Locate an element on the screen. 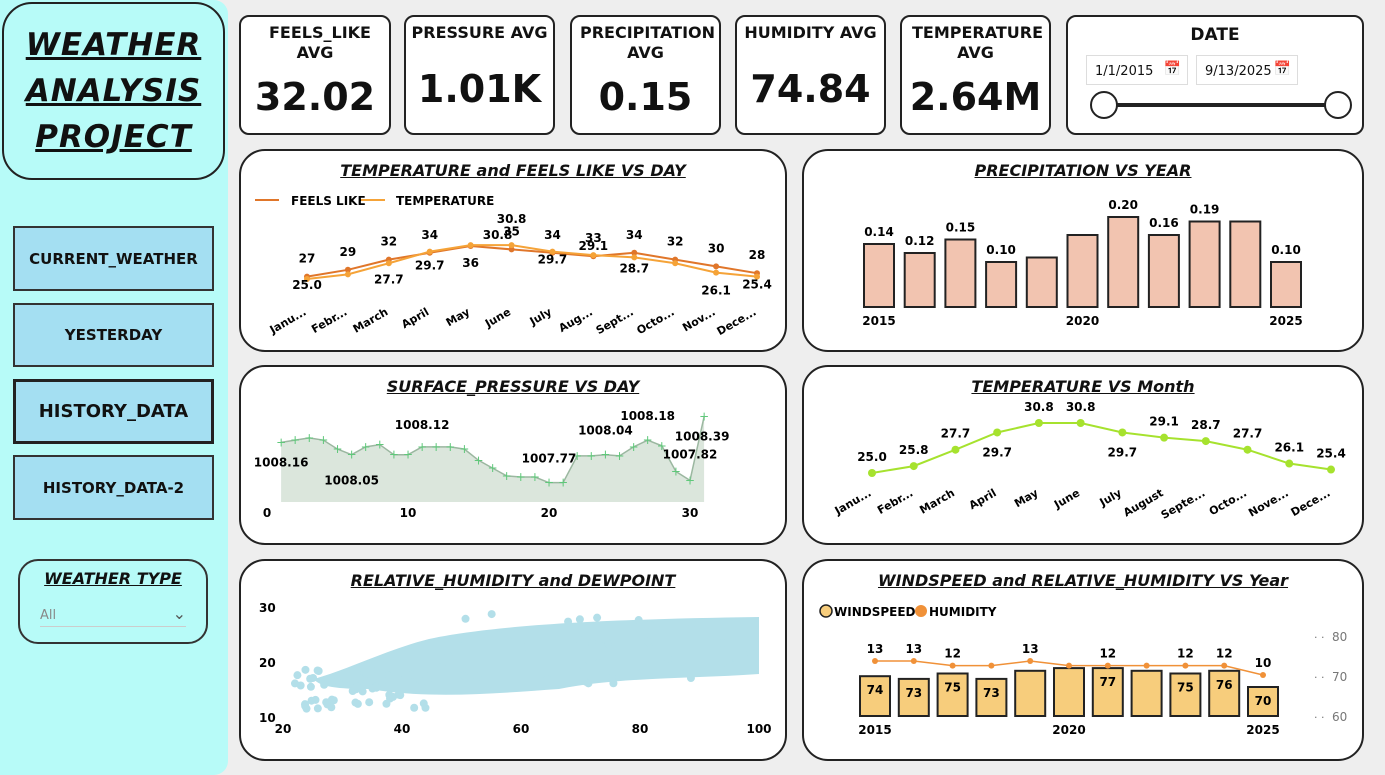  data-label: 30 is located at coordinates (716, 248).